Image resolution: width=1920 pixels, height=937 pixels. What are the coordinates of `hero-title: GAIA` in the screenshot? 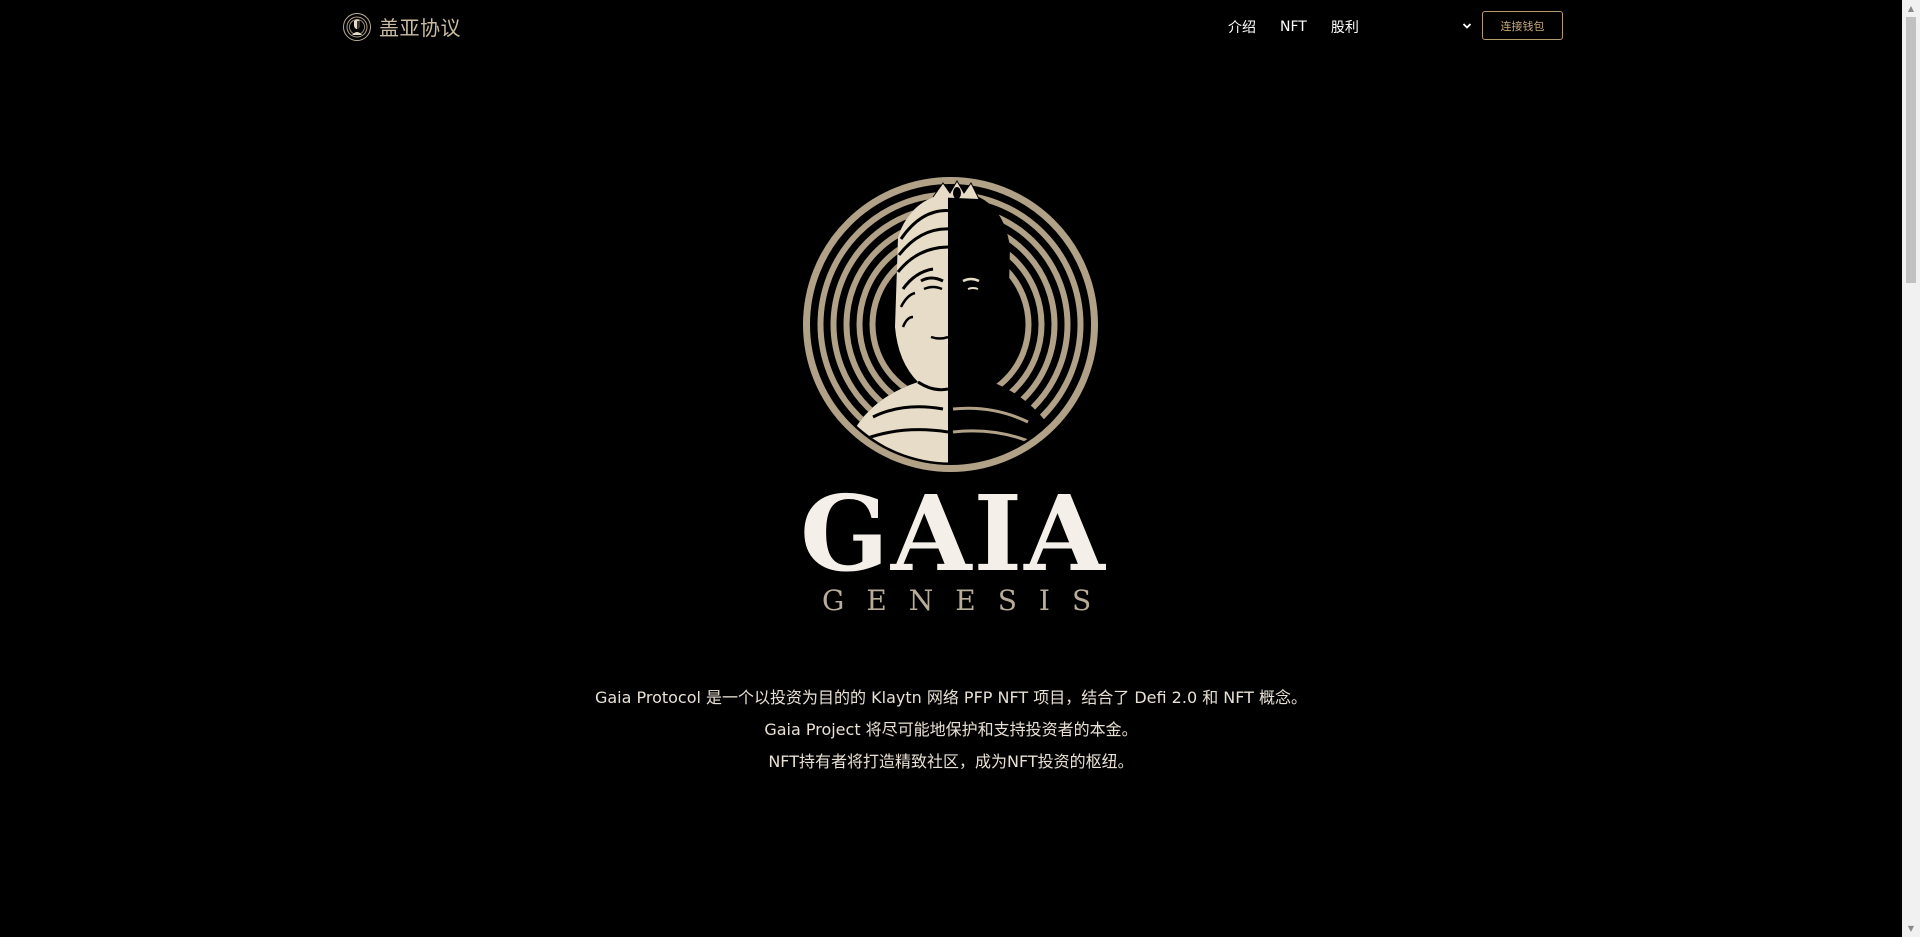 It's located at (953, 533).